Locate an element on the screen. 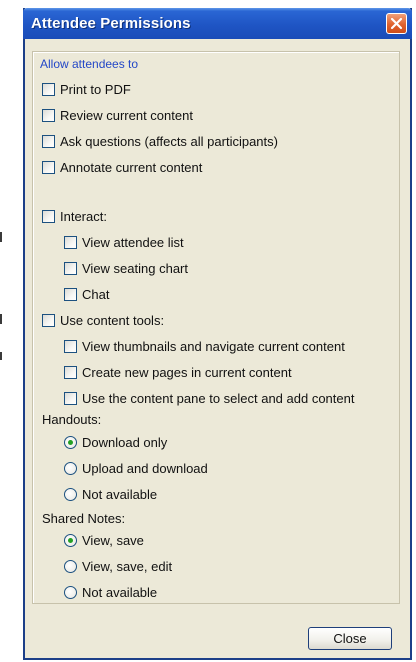 The height and width of the screenshot is (662, 416). notes-view-save-label: View, save is located at coordinates (113, 540).